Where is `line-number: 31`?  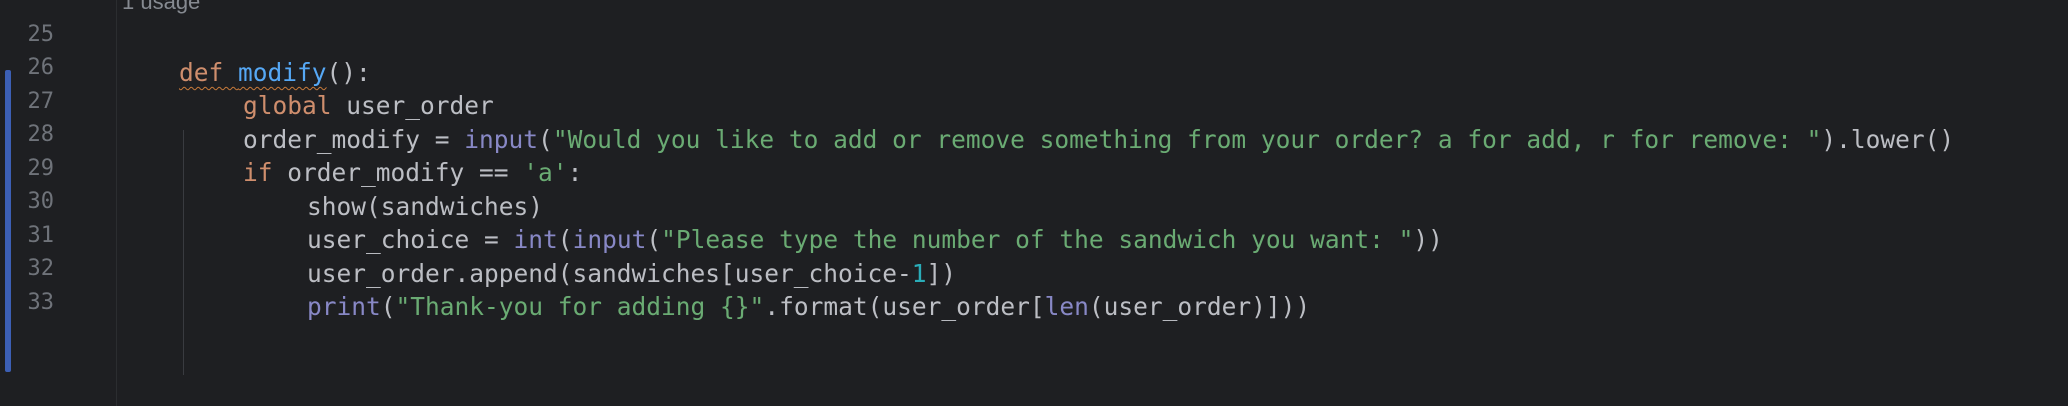 line-number: 31 is located at coordinates (41, 235).